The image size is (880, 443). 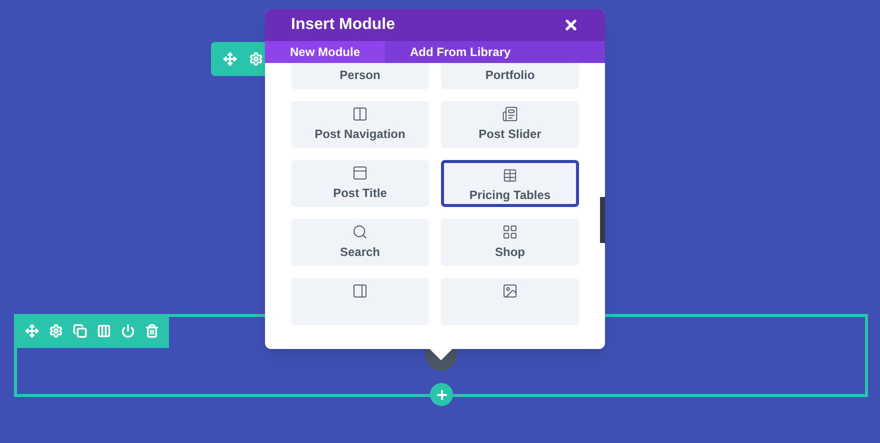 I want to click on duplicate-icon, so click(x=80, y=331).